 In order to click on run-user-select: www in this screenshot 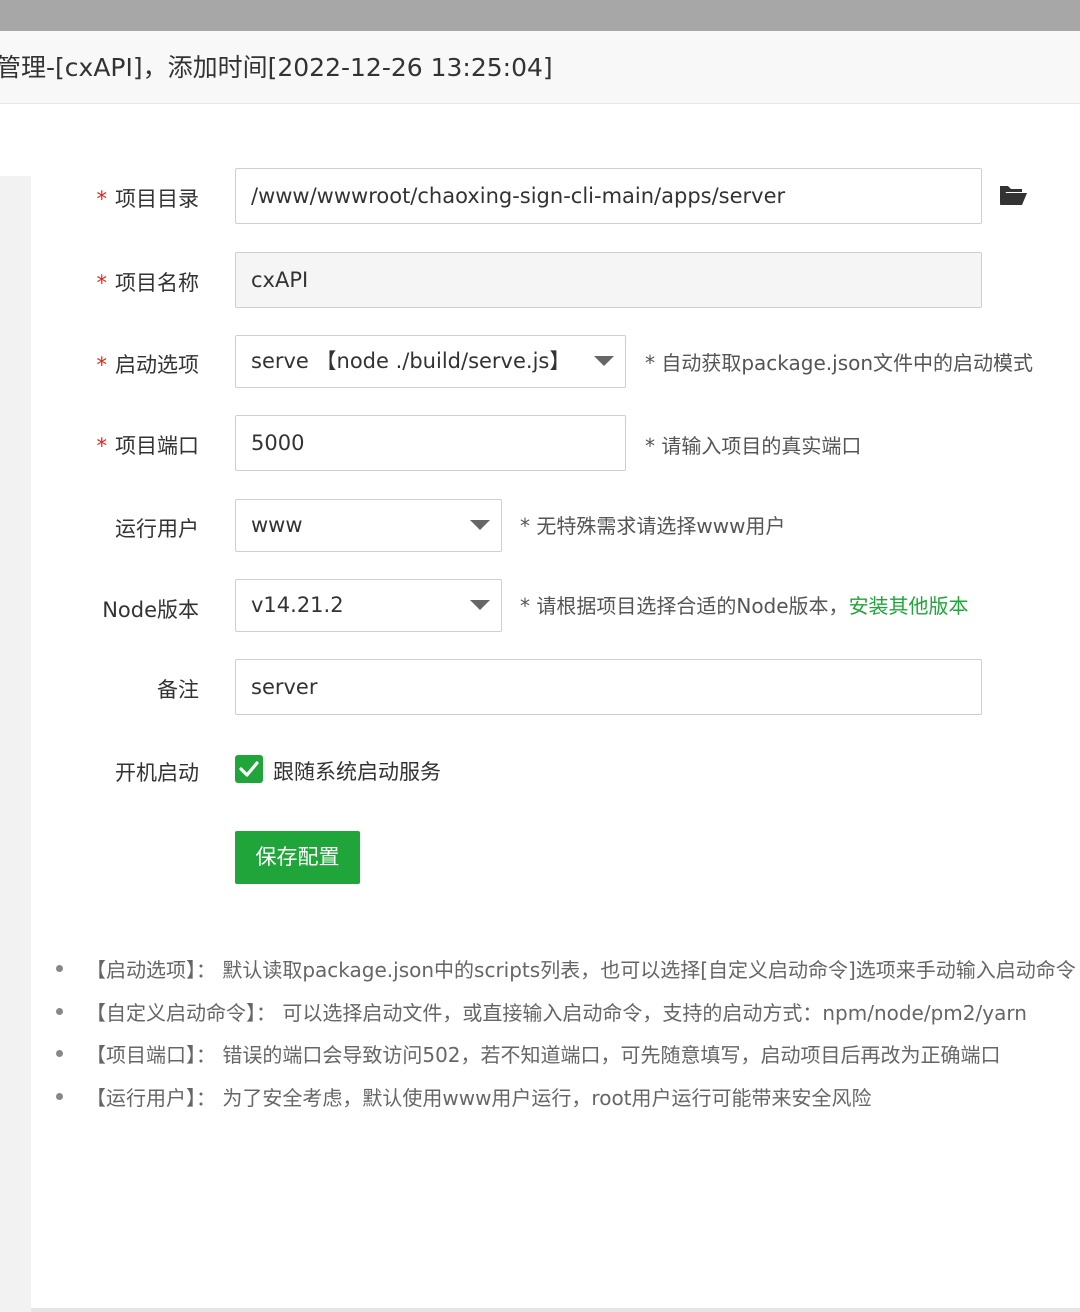, I will do `click(368, 525)`.